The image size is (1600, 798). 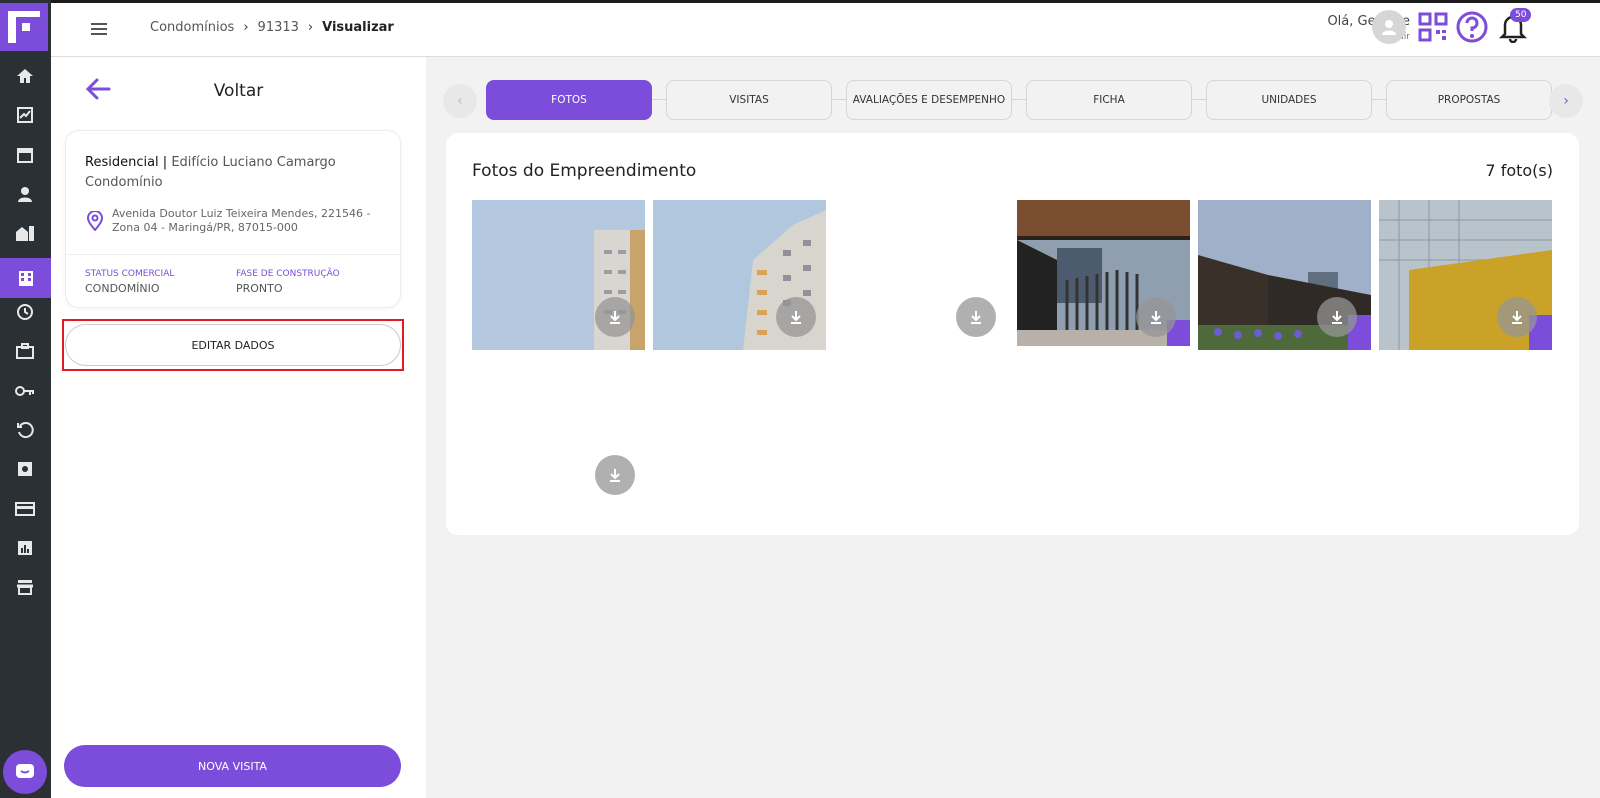 I want to click on back-title: Voltar, so click(x=238, y=91).